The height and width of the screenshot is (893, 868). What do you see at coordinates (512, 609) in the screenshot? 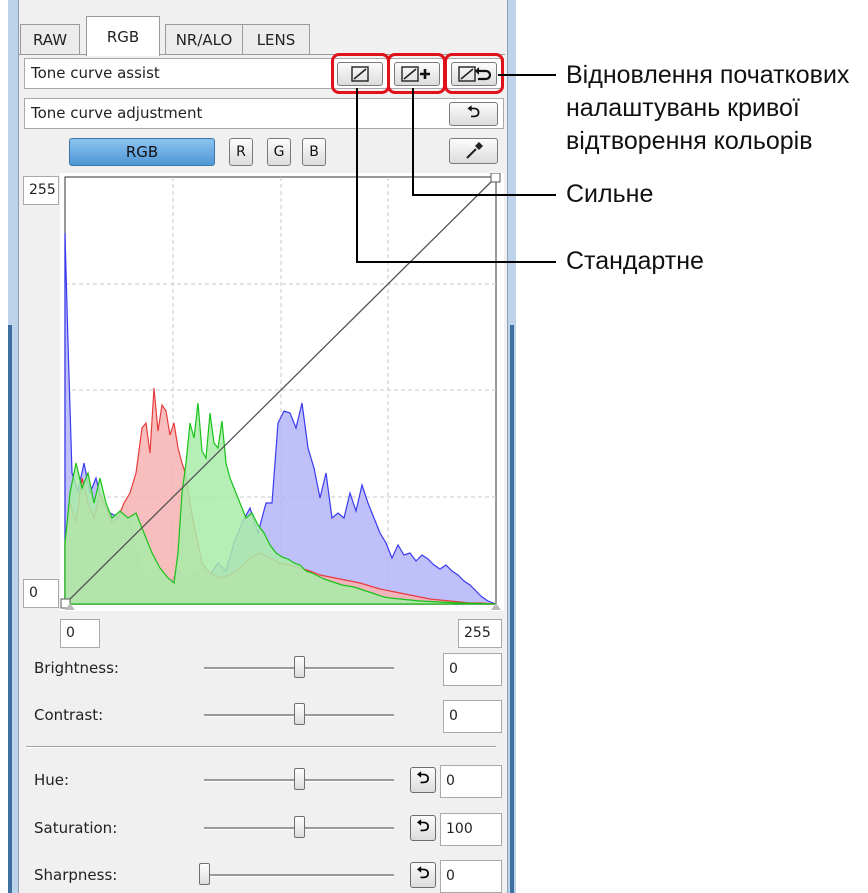
I see `frame-edge-right` at bounding box center [512, 609].